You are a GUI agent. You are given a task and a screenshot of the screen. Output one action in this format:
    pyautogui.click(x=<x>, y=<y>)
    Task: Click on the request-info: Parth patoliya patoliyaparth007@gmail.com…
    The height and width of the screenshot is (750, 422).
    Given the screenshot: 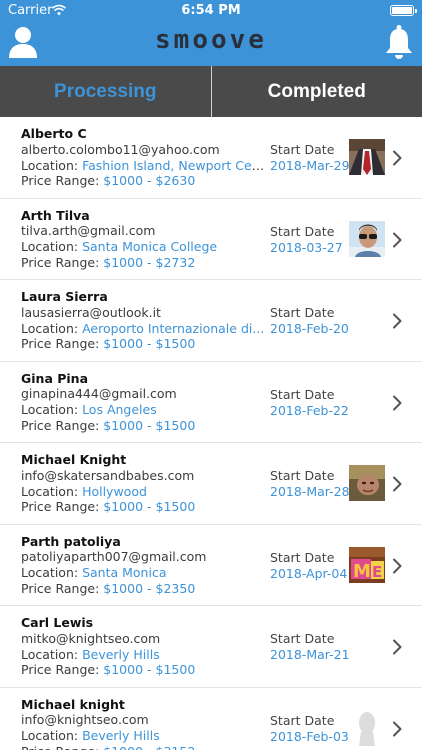 What is the action you would take?
    pyautogui.click(x=144, y=565)
    